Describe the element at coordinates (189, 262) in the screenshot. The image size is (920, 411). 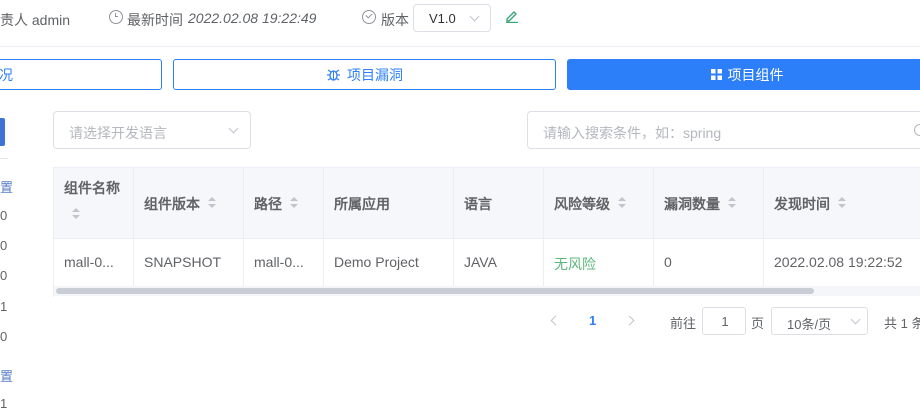
I see `cell-version: SNAPSHOT` at that location.